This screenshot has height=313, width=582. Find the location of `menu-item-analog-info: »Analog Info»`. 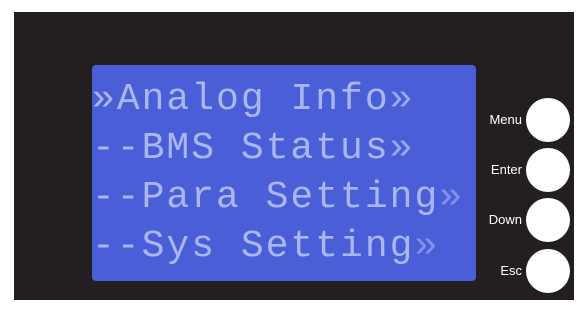

menu-item-analog-info: »Analog Info» is located at coordinates (284, 99).